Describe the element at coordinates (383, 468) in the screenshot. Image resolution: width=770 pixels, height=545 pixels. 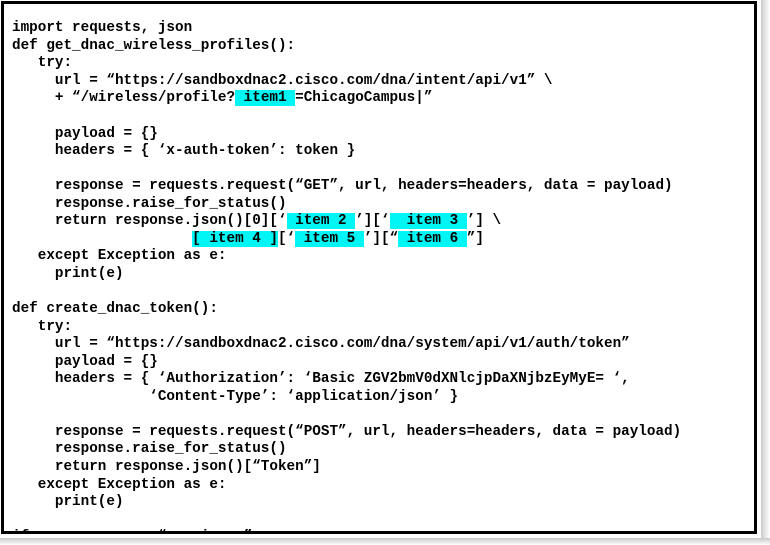
I see `code-line: return response.json()[“Token”]` at that location.